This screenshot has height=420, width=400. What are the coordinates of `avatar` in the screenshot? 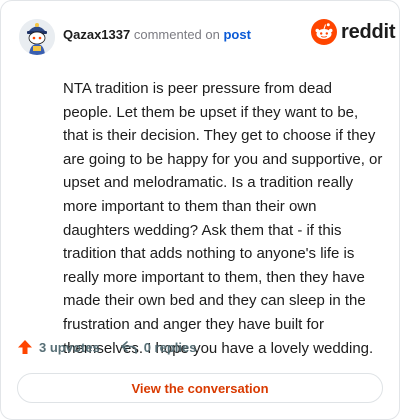 It's located at (37, 37).